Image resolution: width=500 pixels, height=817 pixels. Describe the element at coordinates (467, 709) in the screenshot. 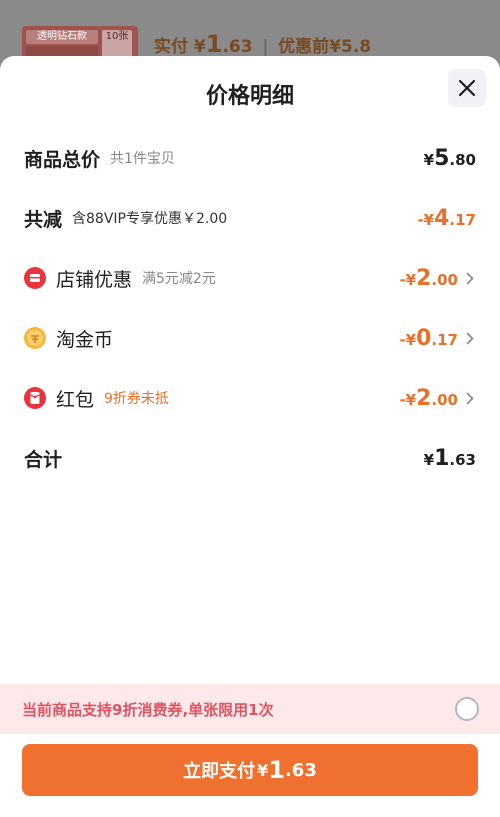

I see `coupon-radio-button` at that location.